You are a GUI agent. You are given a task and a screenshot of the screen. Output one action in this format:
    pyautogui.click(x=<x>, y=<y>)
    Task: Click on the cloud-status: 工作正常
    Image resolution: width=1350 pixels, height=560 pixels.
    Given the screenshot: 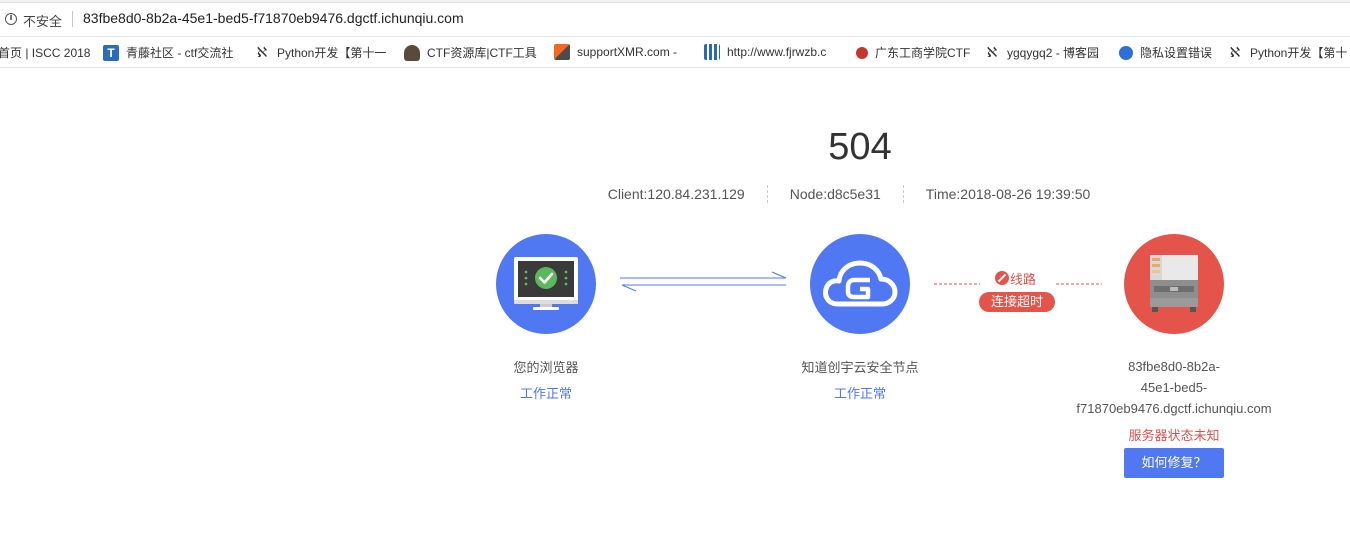 What is the action you would take?
    pyautogui.click(x=859, y=393)
    